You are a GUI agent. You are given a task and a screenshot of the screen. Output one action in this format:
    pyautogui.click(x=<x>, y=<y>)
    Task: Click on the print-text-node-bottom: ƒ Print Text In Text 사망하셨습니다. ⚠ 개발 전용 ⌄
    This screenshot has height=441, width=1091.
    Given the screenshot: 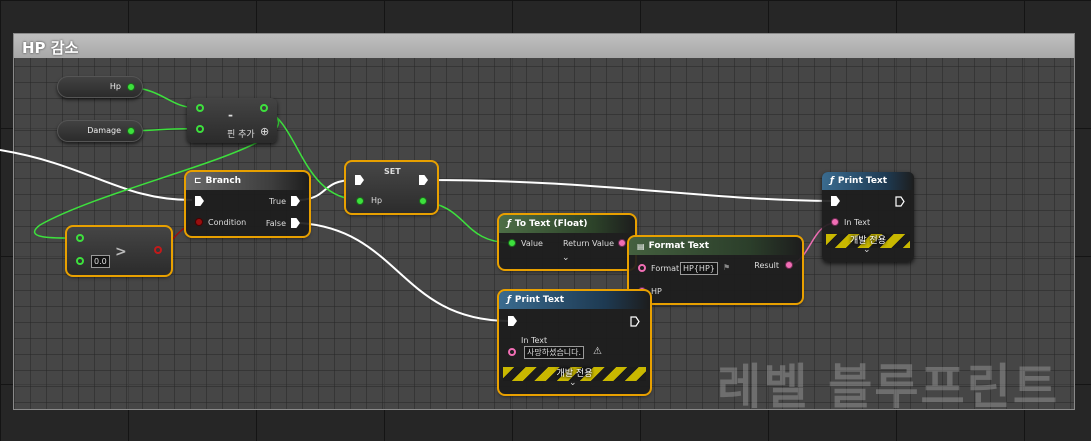 What is the action you would take?
    pyautogui.click(x=574, y=342)
    